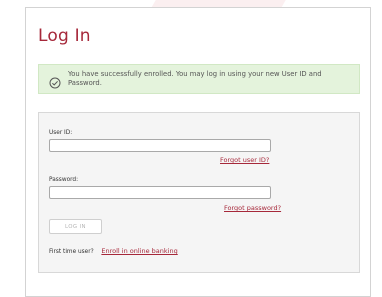  Describe the element at coordinates (55, 81) in the screenshot. I see `check-circle-icon` at that location.